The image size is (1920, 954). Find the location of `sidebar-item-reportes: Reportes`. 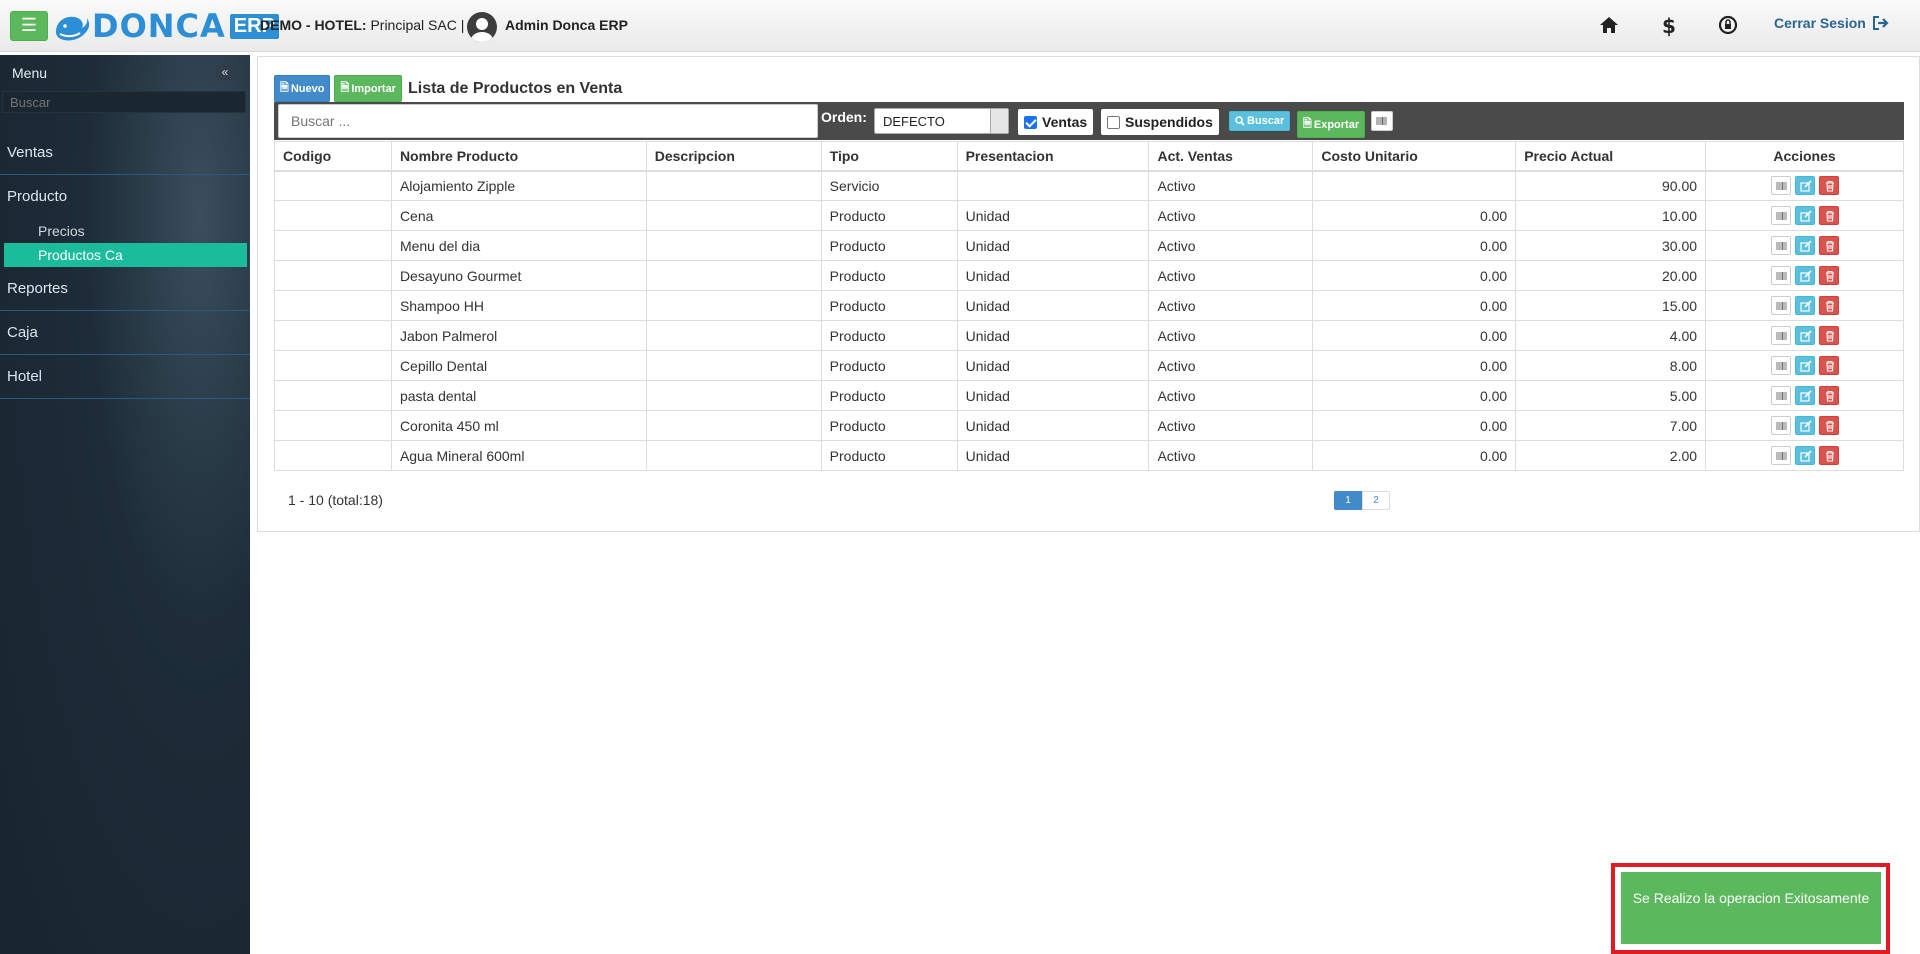

sidebar-item-reportes: Reportes is located at coordinates (125, 289).